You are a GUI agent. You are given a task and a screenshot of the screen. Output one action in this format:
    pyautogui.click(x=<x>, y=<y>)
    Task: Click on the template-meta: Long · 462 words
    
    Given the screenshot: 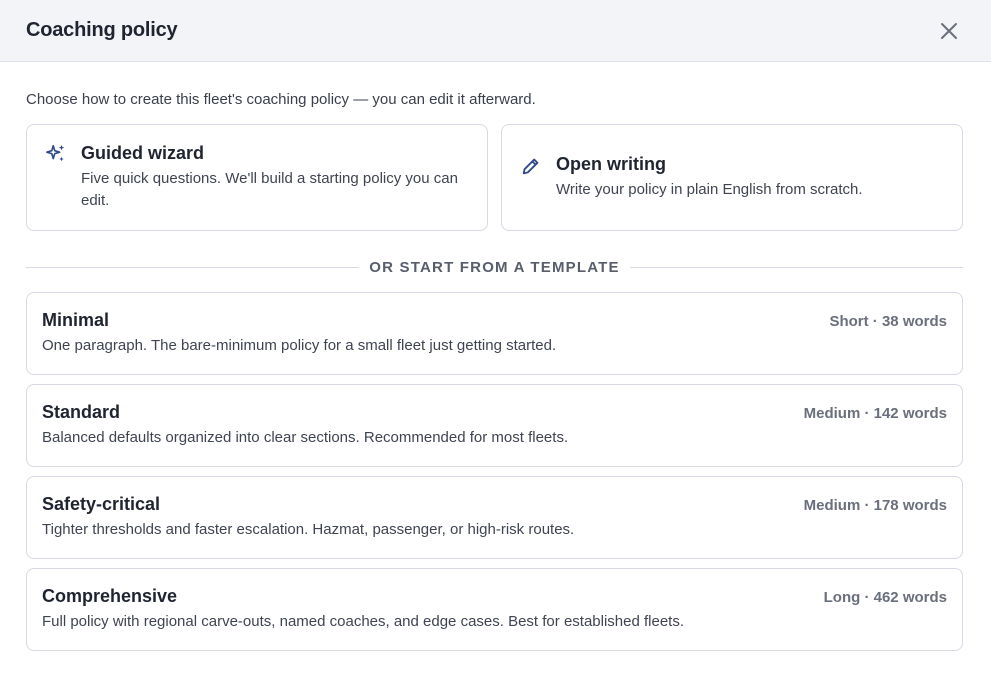 What is the action you would take?
    pyautogui.click(x=885, y=597)
    